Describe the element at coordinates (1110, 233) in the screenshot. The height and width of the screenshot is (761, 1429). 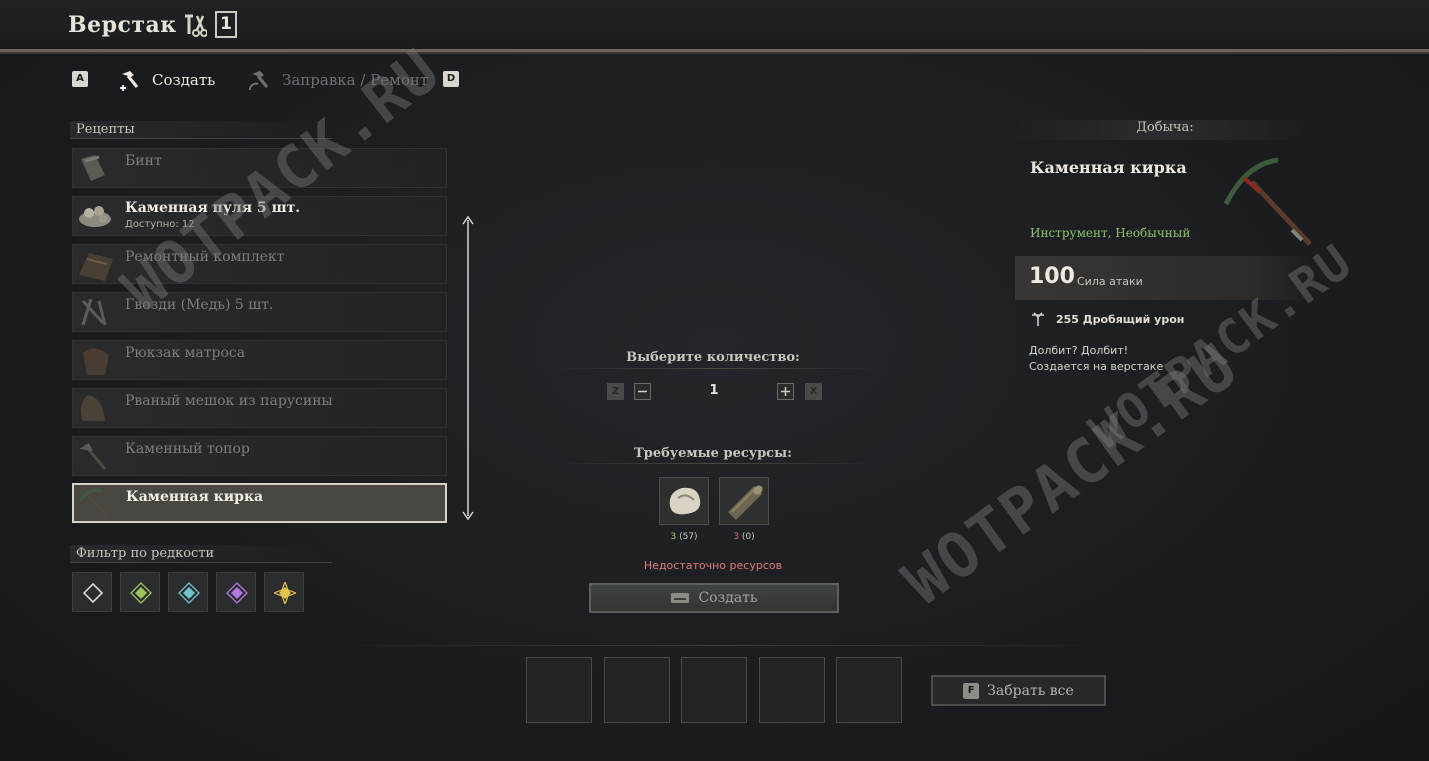
I see `loot-item-type: Инструмент, Необычный` at that location.